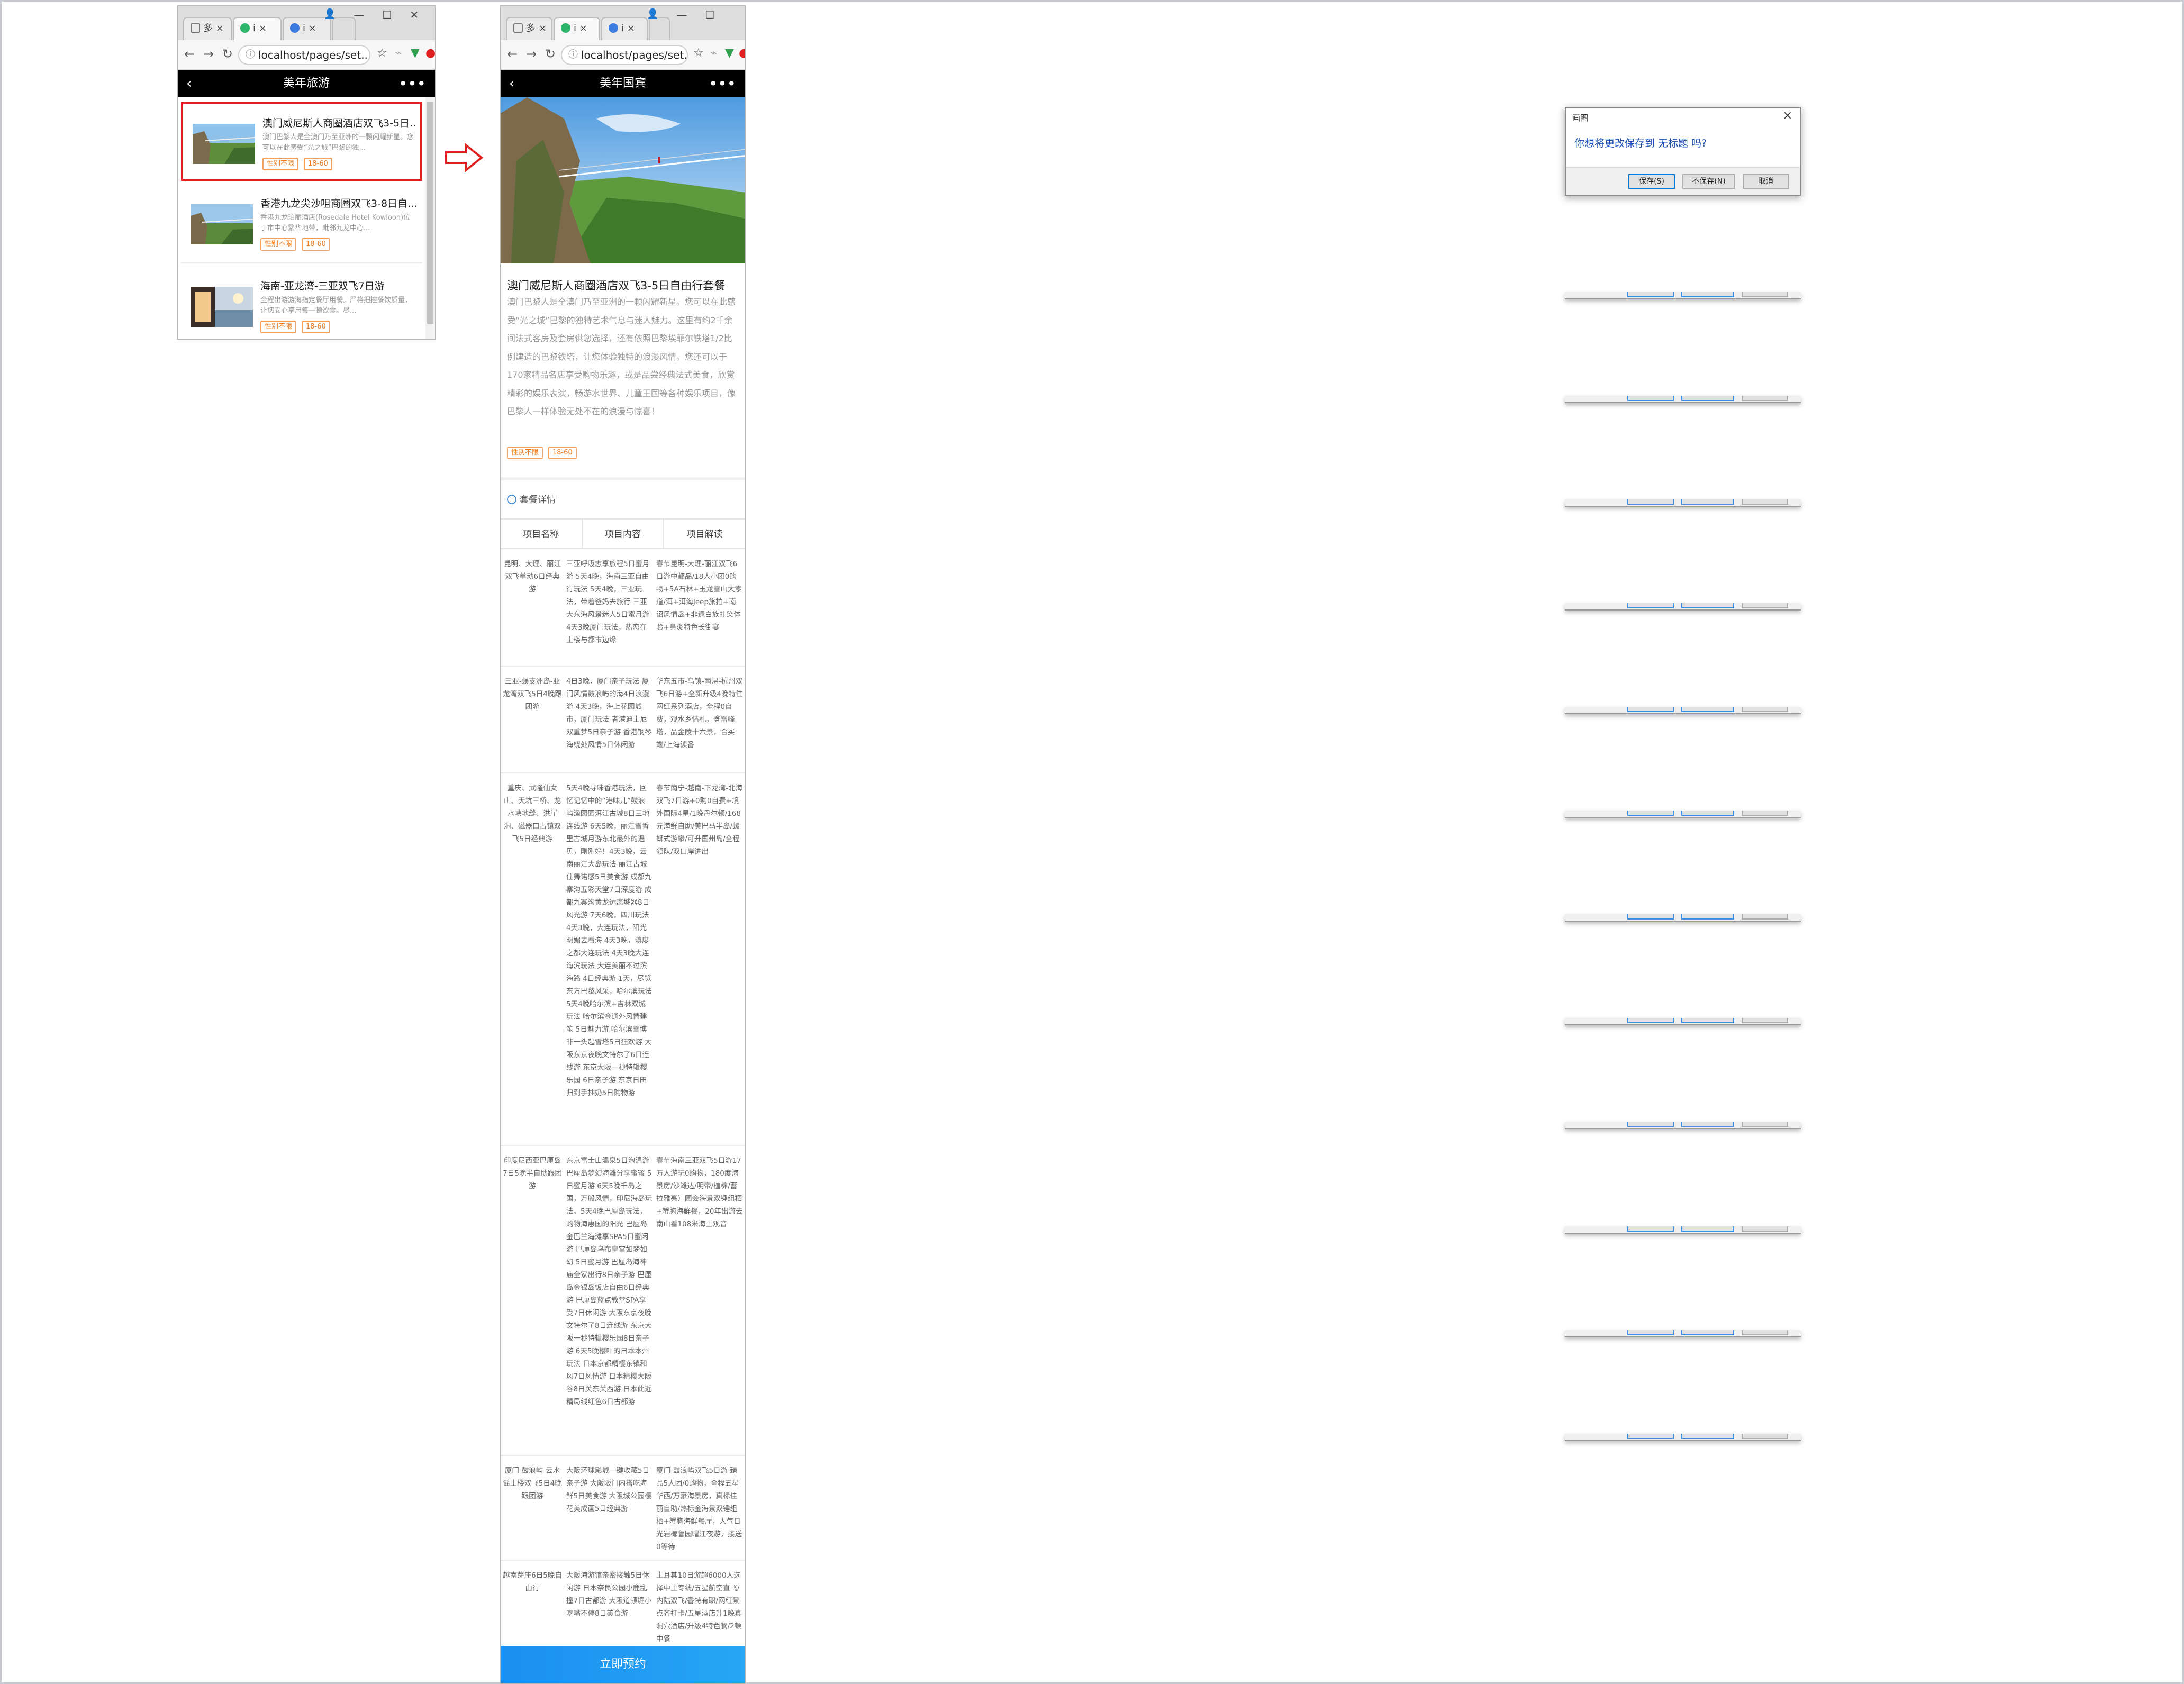 The image size is (2184, 1684). I want to click on book-now-button: 立即预约, so click(623, 1664).